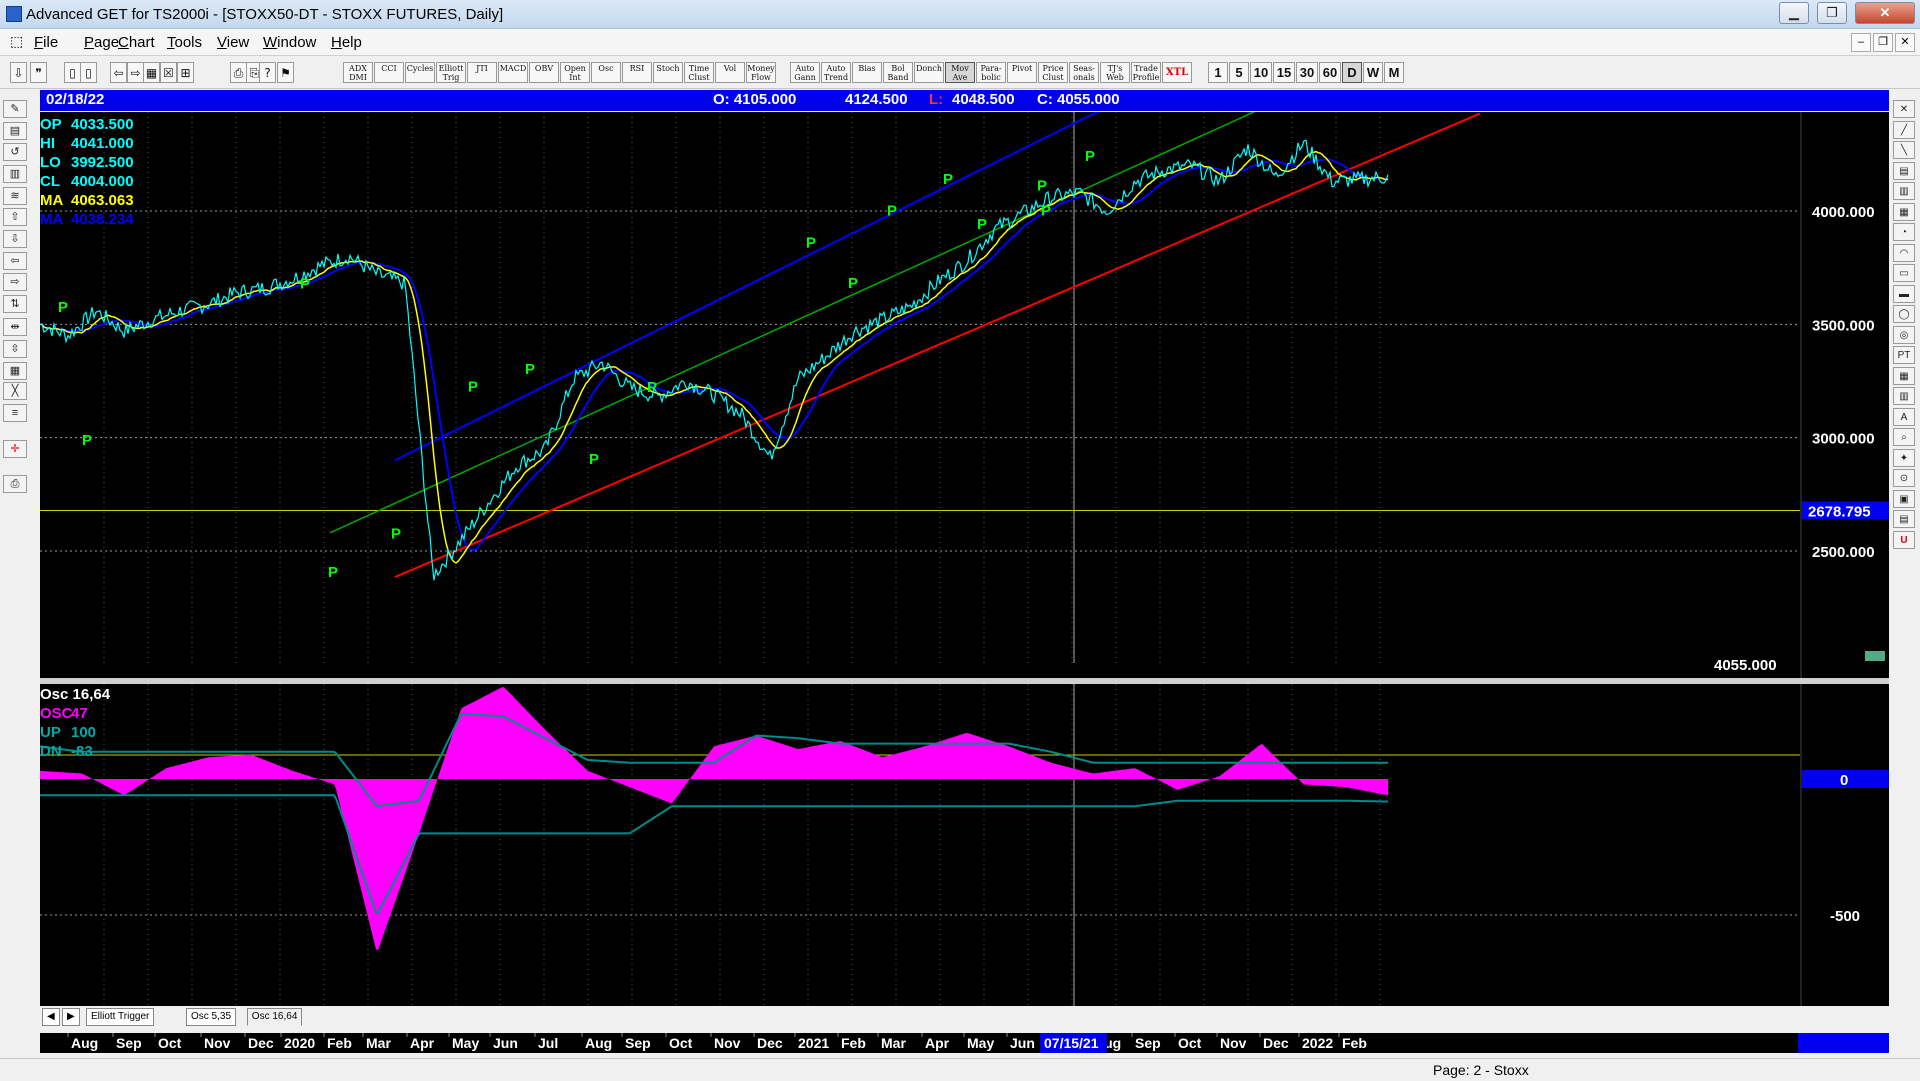  I want to click on scroll-left-icon: ⇦, so click(15, 261).